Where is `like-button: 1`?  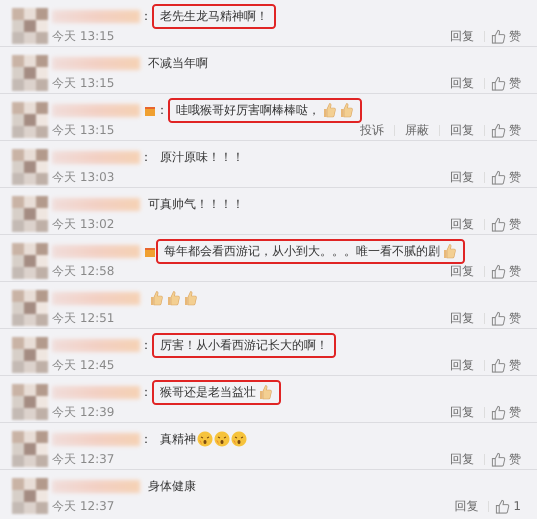
like-button: 1 is located at coordinates (508, 506).